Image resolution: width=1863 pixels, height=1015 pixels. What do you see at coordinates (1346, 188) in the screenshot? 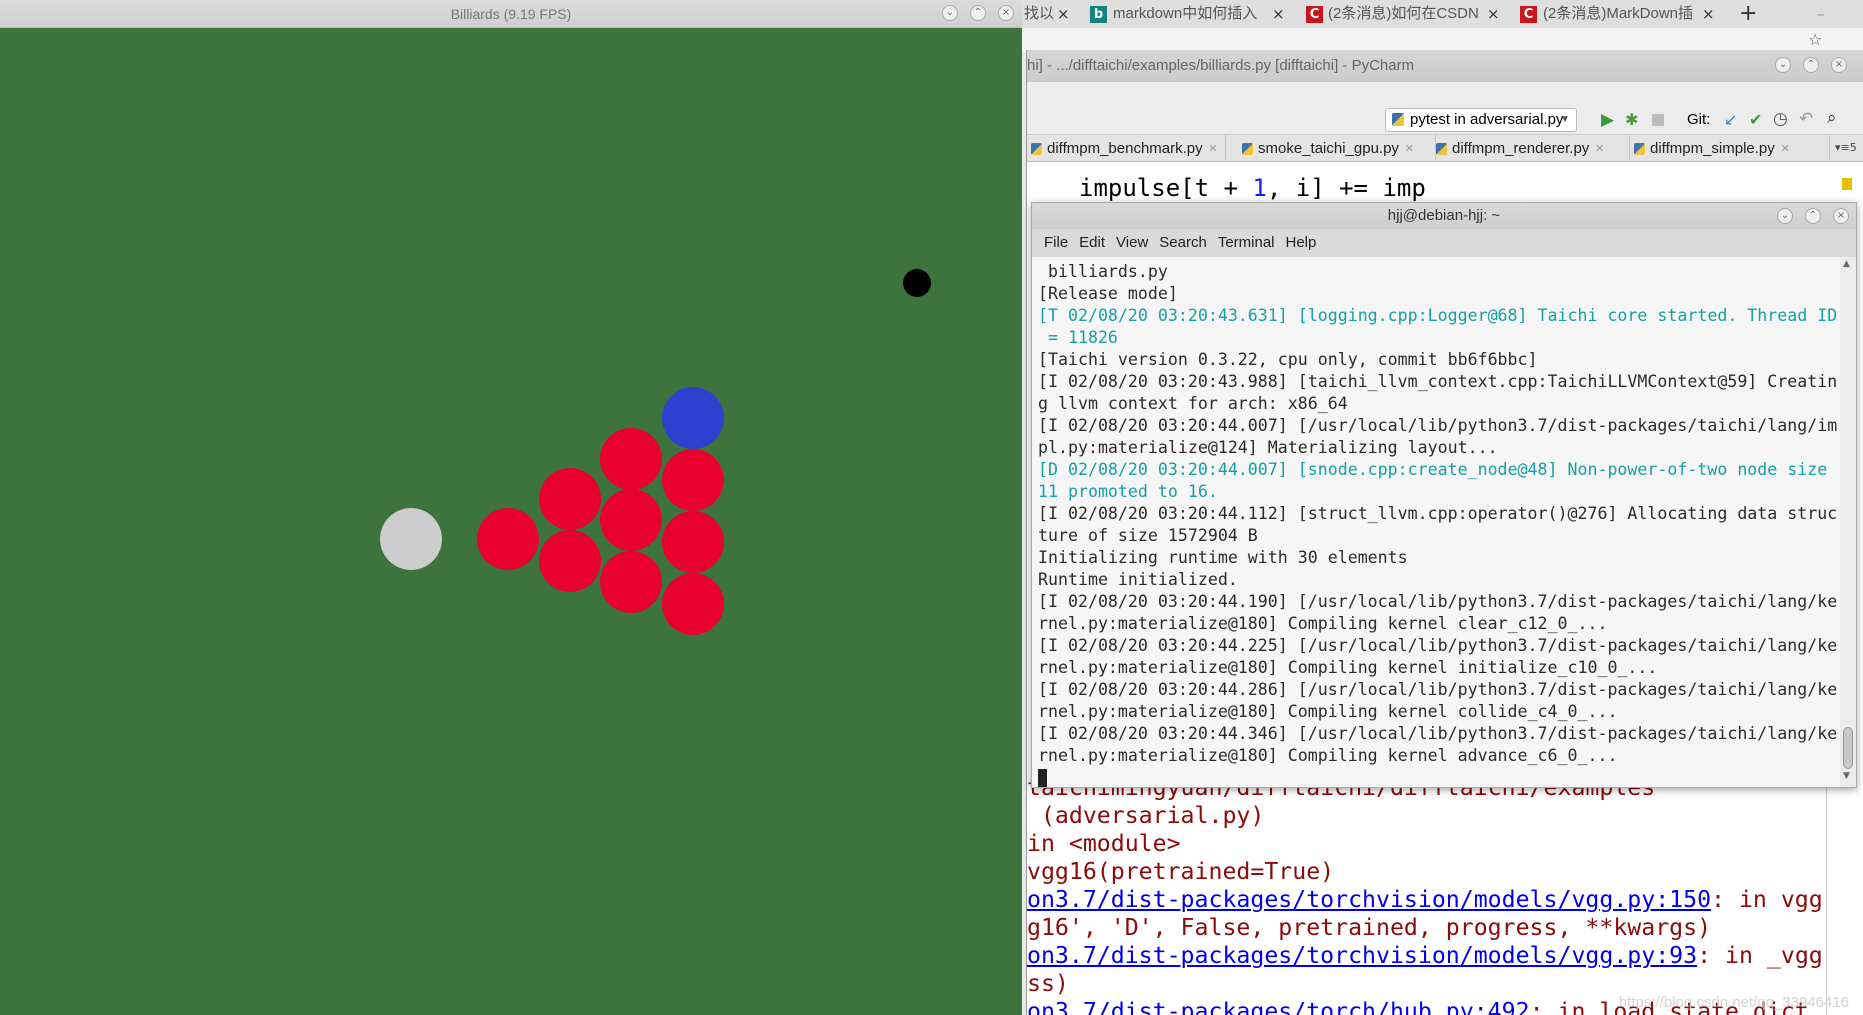
I see `code-text: , i] += imp` at bounding box center [1346, 188].